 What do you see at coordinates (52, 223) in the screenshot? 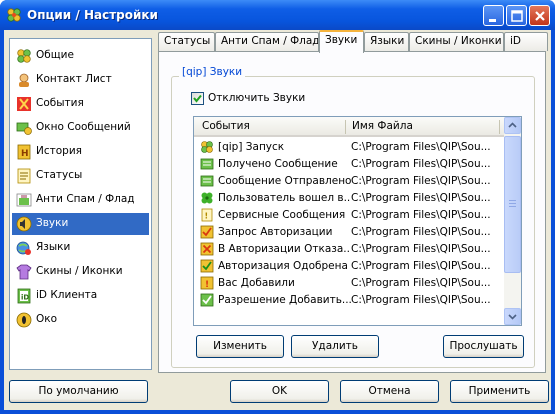
I see `nav-item-label: Звуки` at bounding box center [52, 223].